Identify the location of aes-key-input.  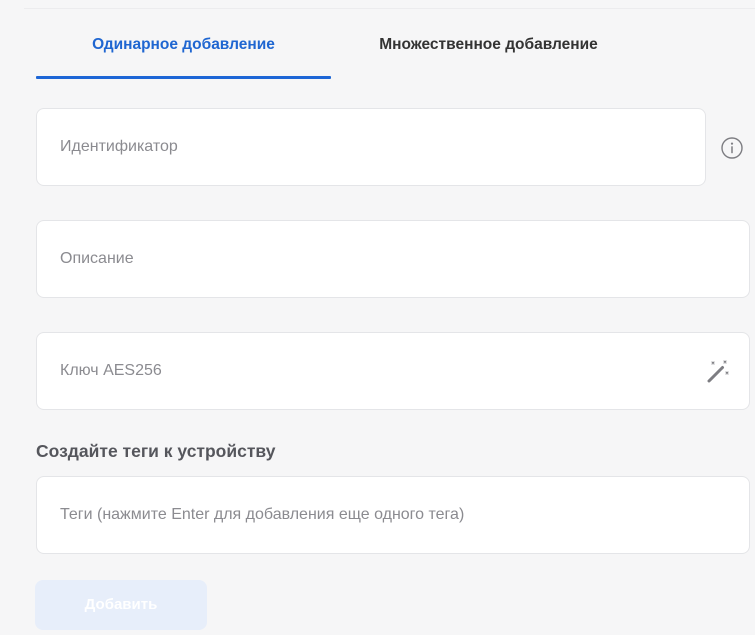
(393, 371).